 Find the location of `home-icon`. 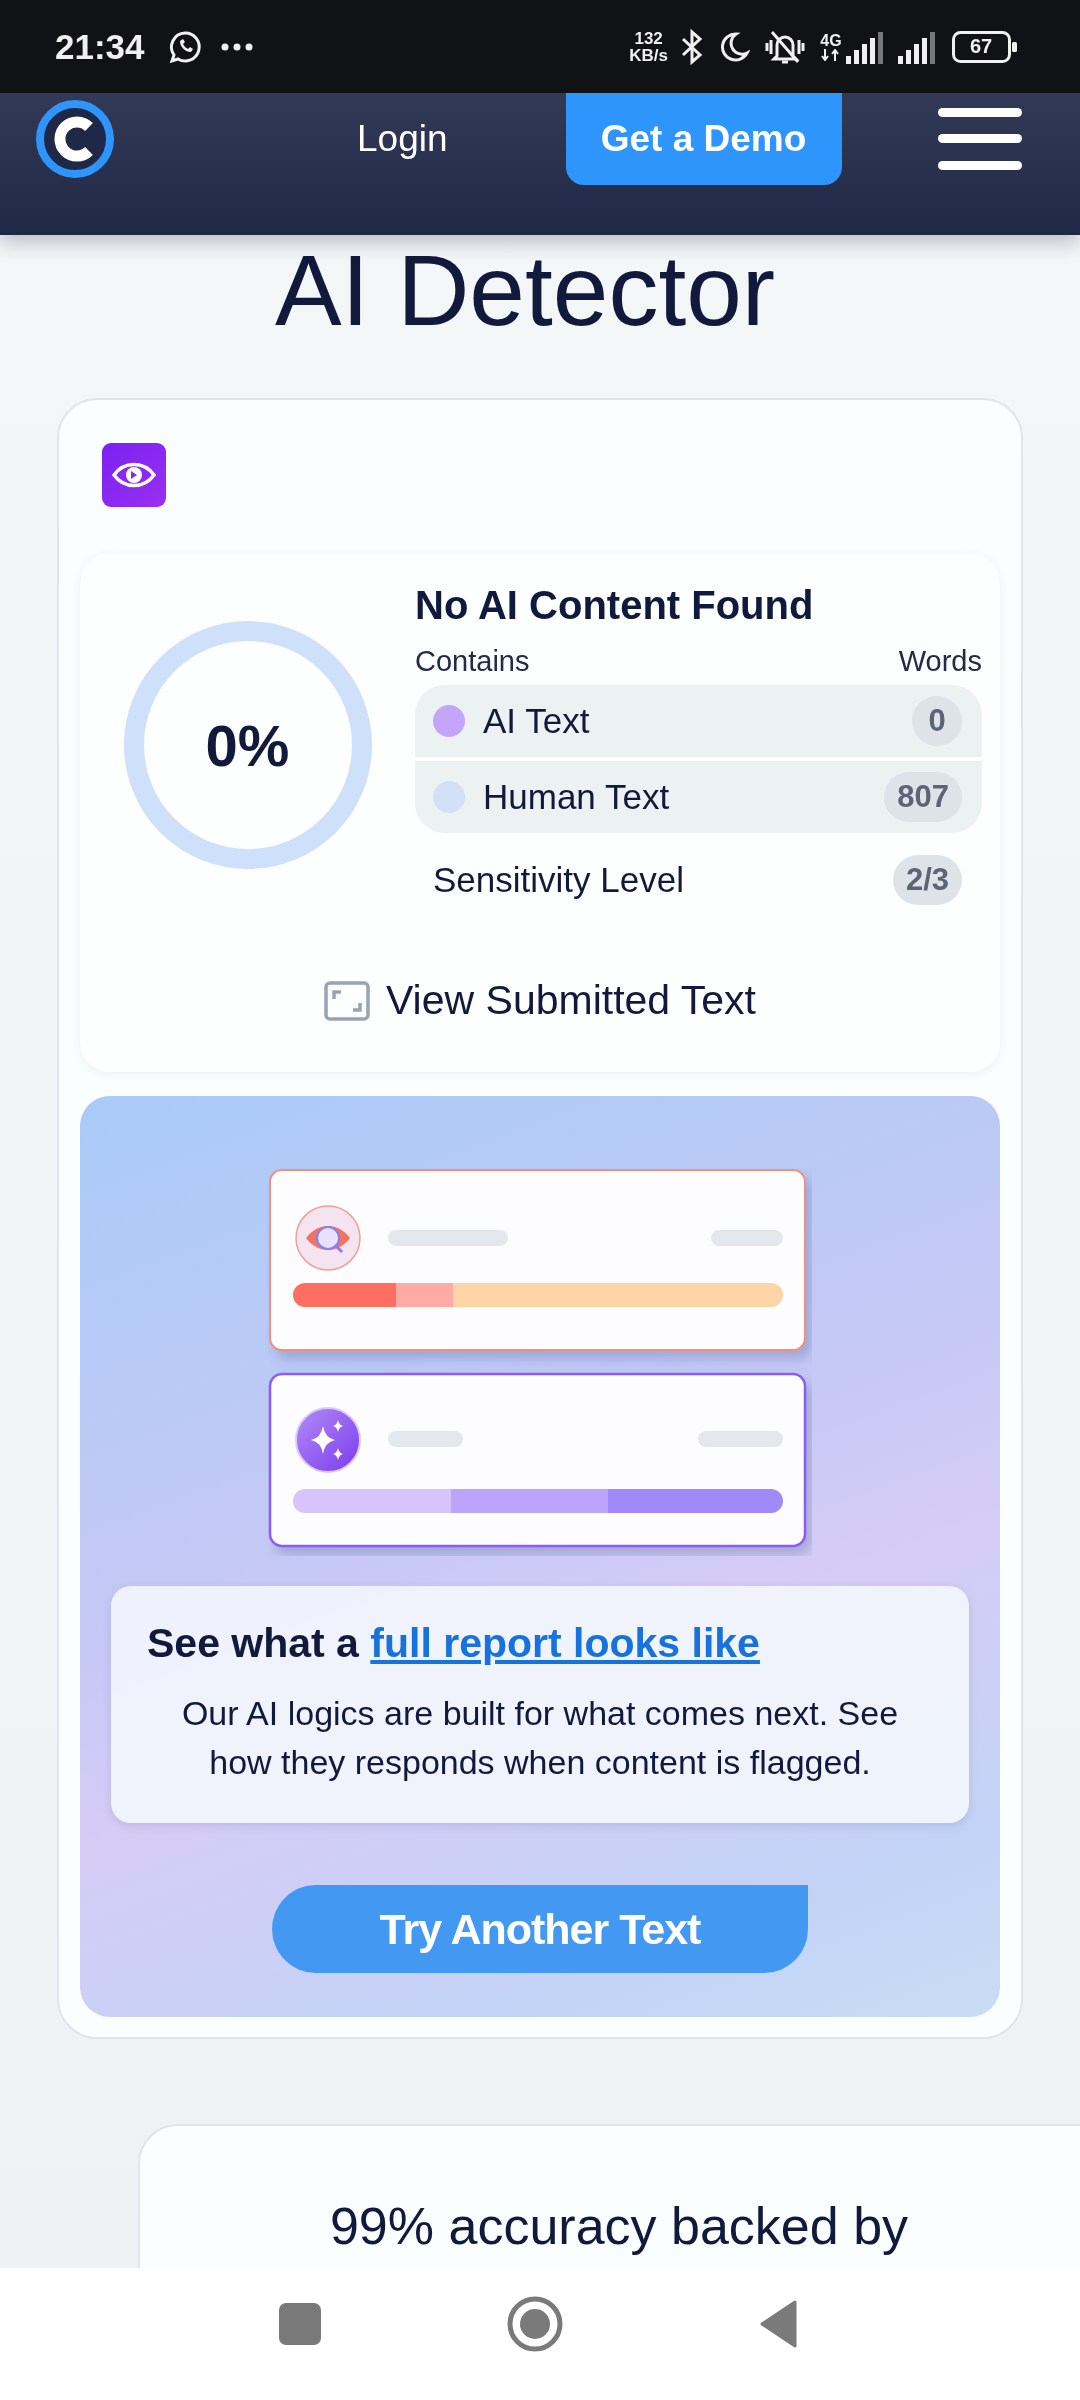

home-icon is located at coordinates (535, 2324).